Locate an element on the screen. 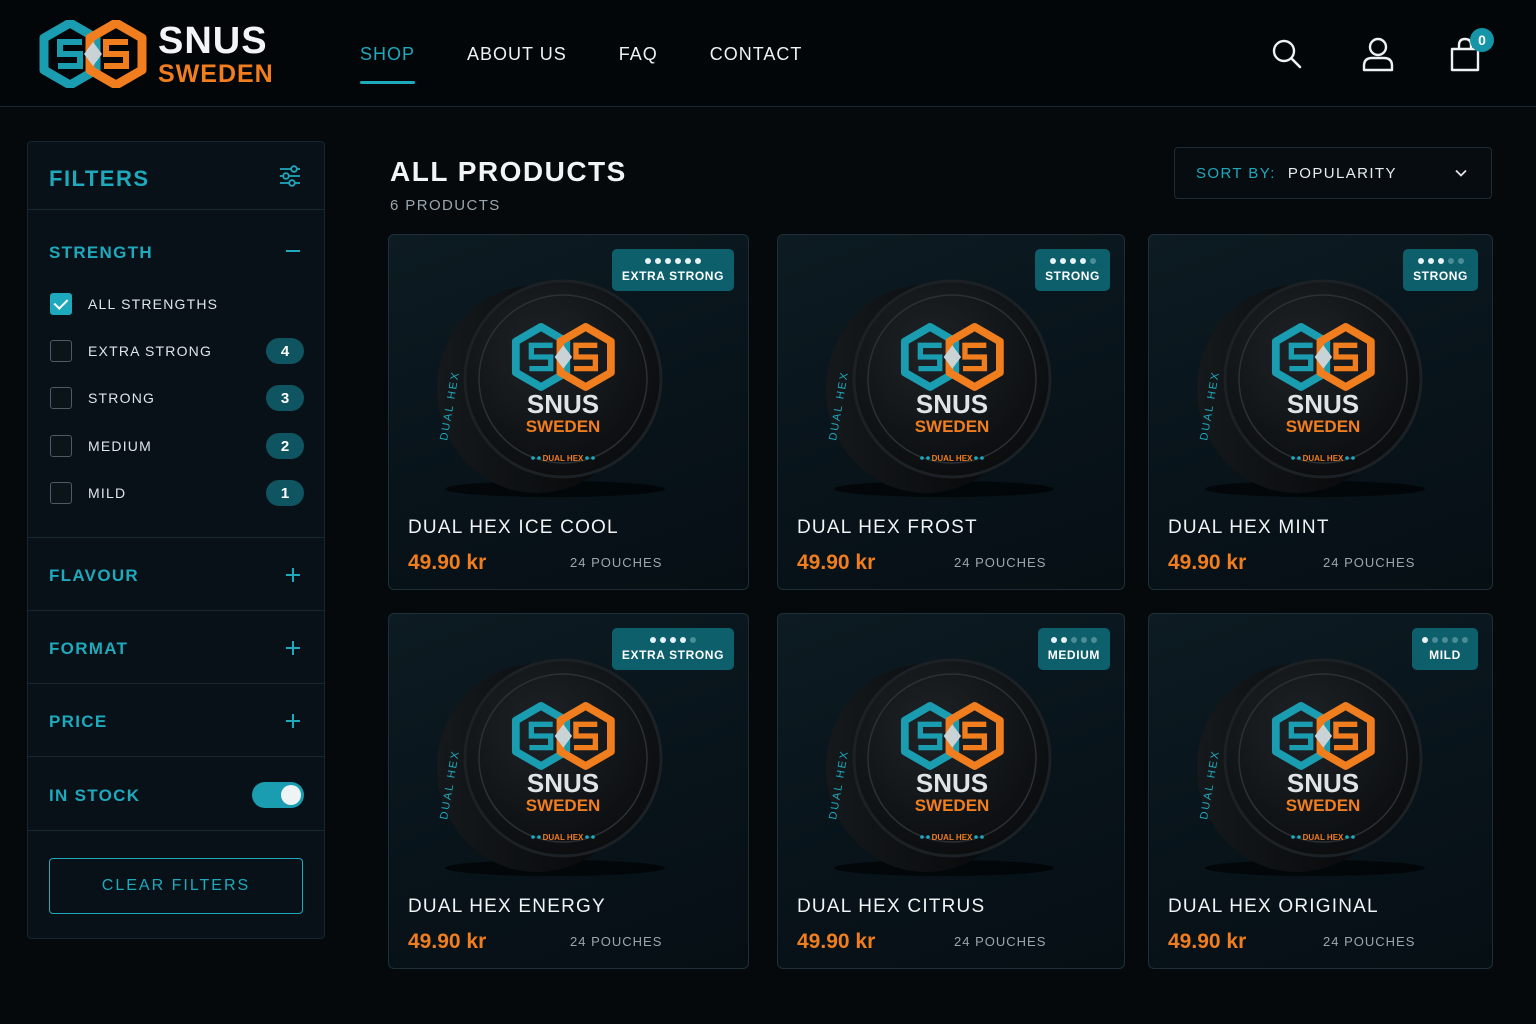 This screenshot has height=1024, width=1536. strength-option-medium: MEDIUM 2 is located at coordinates (177, 446).